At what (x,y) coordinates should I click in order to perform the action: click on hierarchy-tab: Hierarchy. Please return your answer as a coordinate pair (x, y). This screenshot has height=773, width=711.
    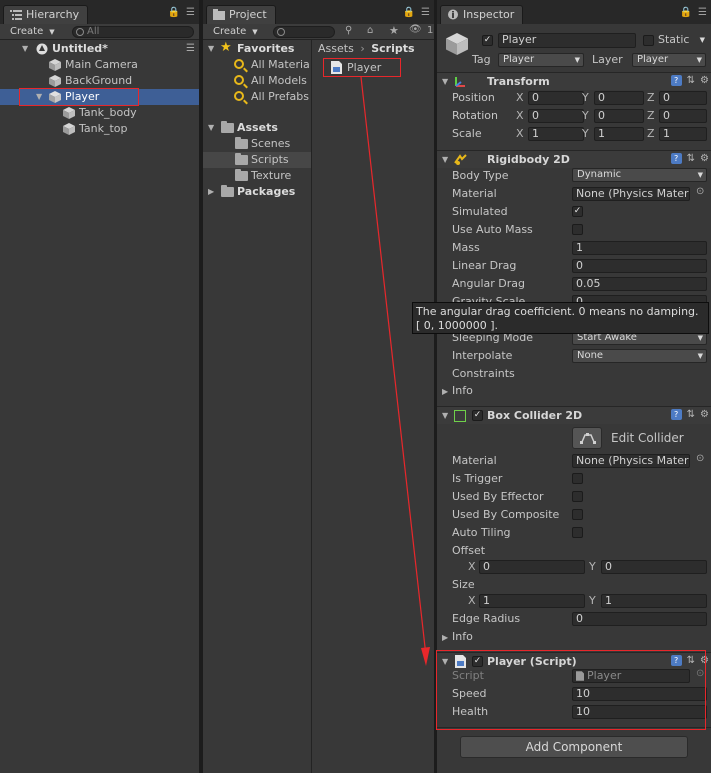
    Looking at the image, I should click on (46, 14).